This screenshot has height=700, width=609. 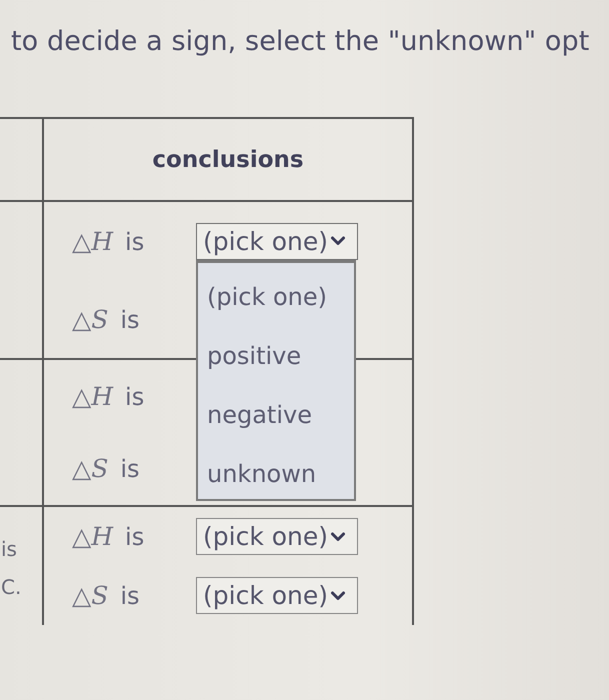 I want to click on instruction-text: to decide a sign, select the "unknown" opt, so click(x=300, y=42).